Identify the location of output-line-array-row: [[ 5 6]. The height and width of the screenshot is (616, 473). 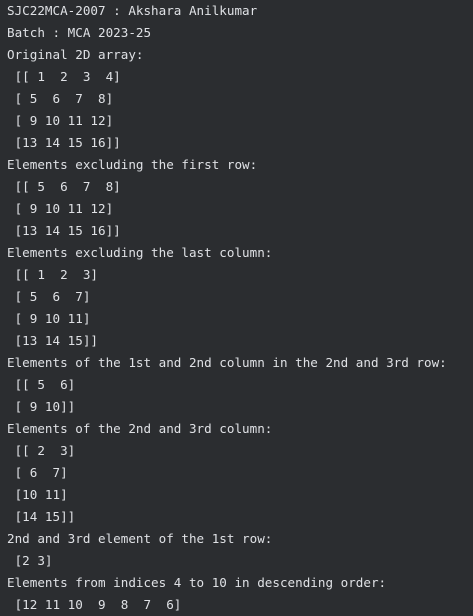
(41, 384).